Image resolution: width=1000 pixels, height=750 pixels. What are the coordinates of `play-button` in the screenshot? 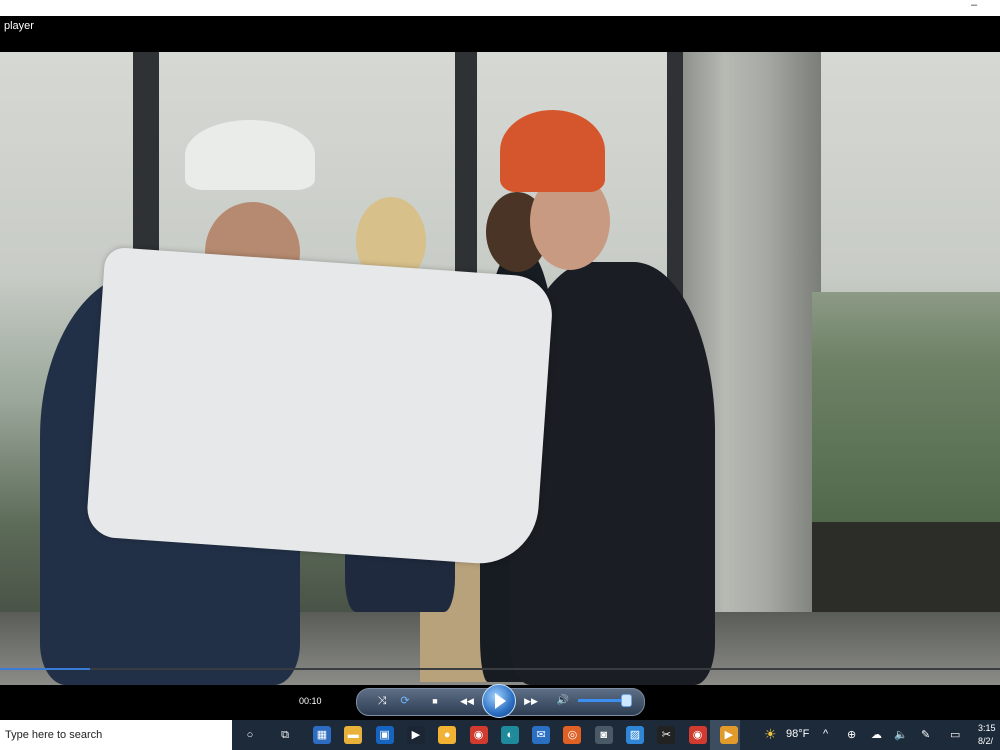 It's located at (499, 701).